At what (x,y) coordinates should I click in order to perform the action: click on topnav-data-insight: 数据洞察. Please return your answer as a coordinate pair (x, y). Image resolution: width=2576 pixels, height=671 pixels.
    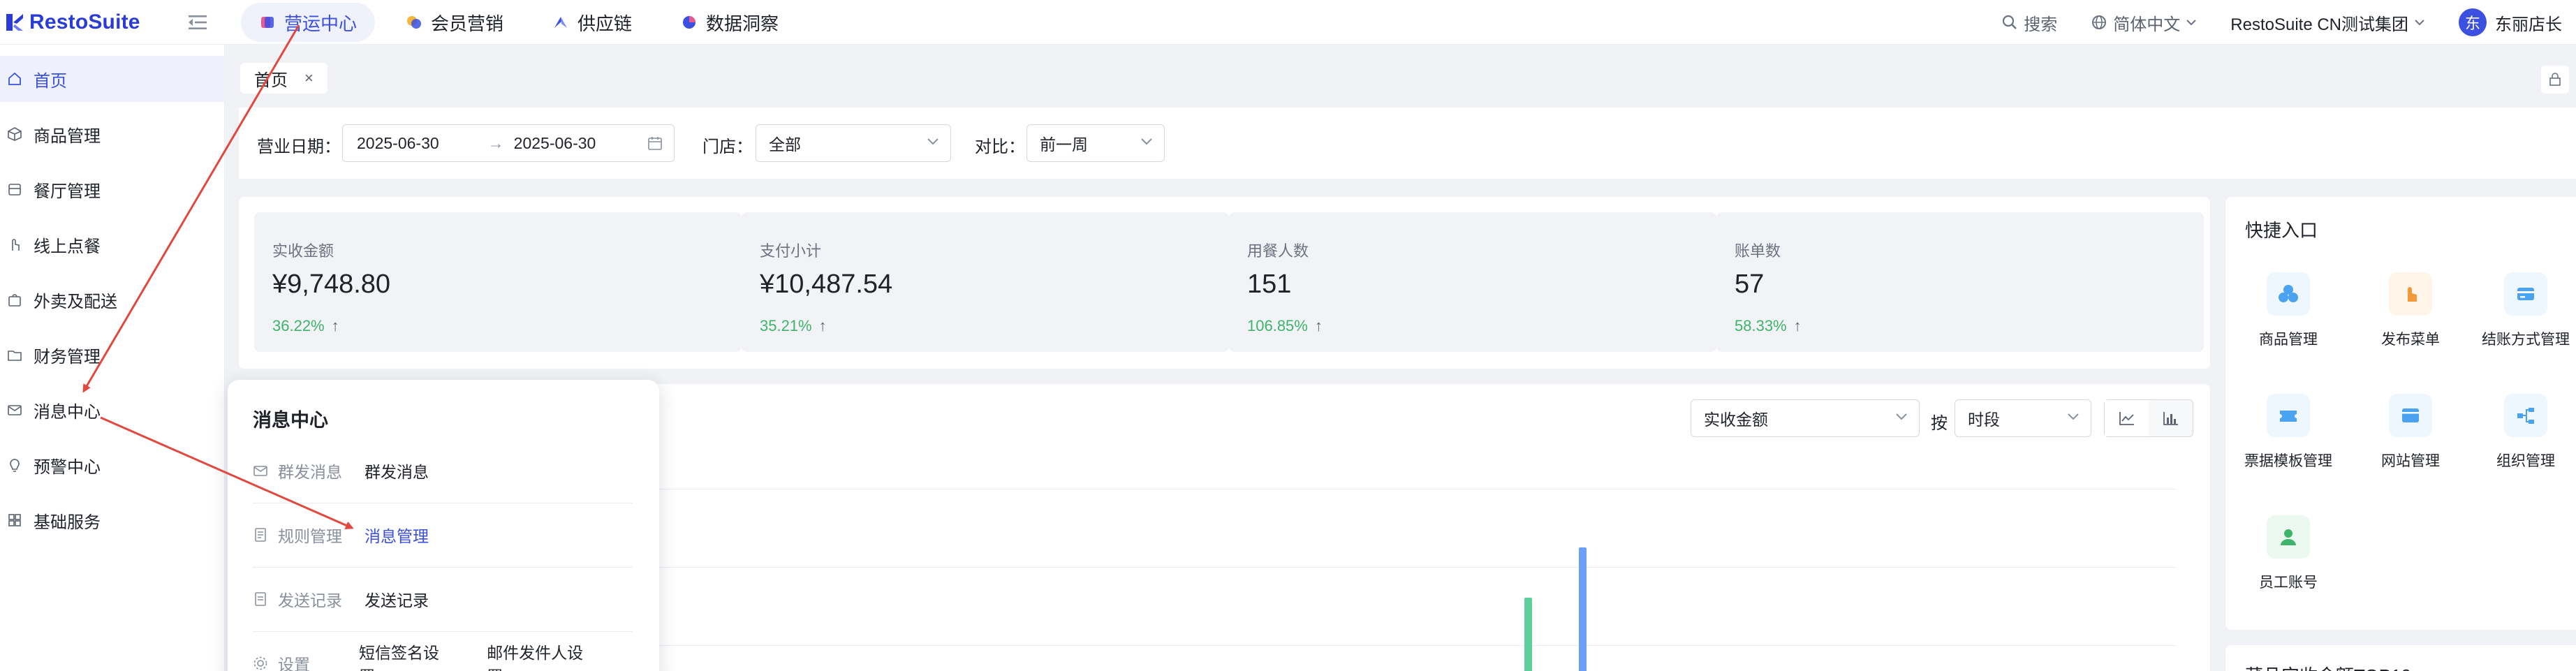
    Looking at the image, I should click on (730, 22).